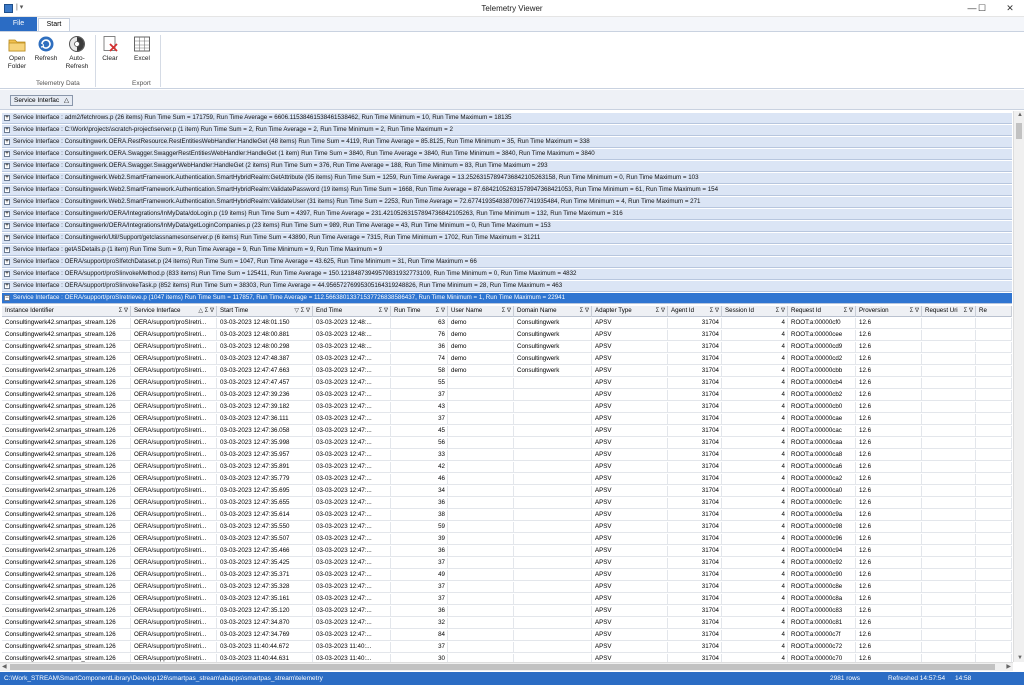  I want to click on column-header-user-name: User Name Σ ∇, so click(481, 311).